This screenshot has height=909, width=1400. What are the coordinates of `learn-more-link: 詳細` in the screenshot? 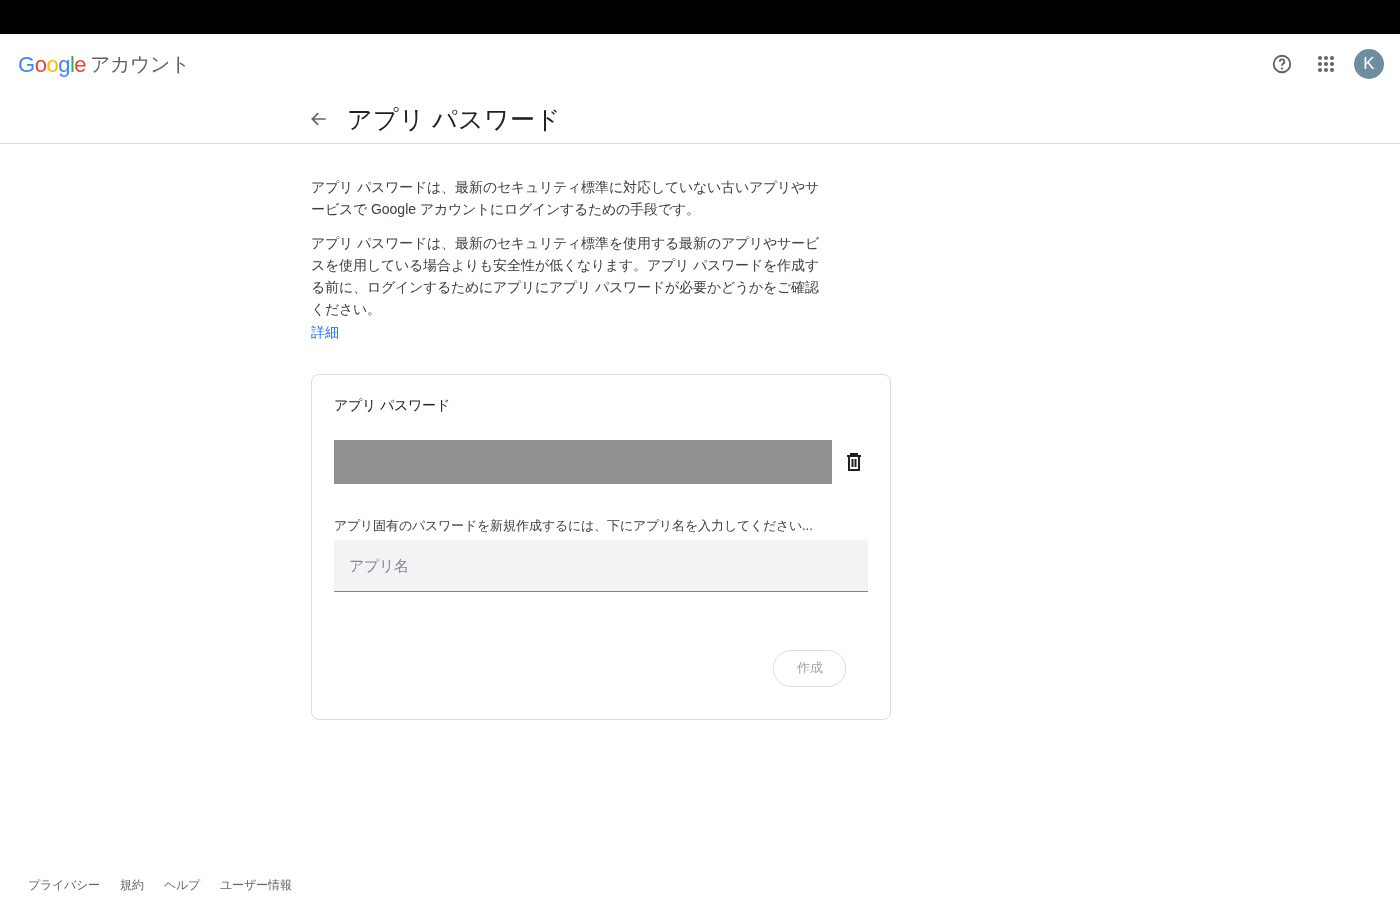 It's located at (325, 332).